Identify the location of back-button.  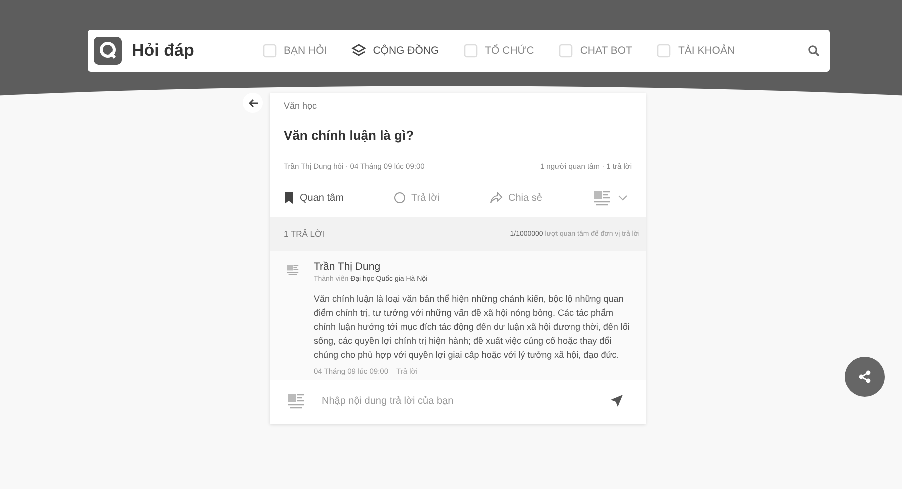
(253, 103).